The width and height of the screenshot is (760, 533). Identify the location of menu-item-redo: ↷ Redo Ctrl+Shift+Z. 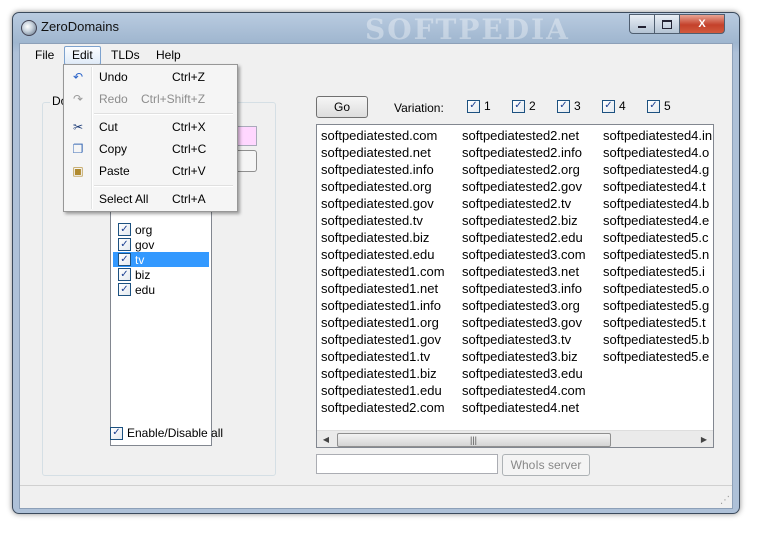
(150, 99).